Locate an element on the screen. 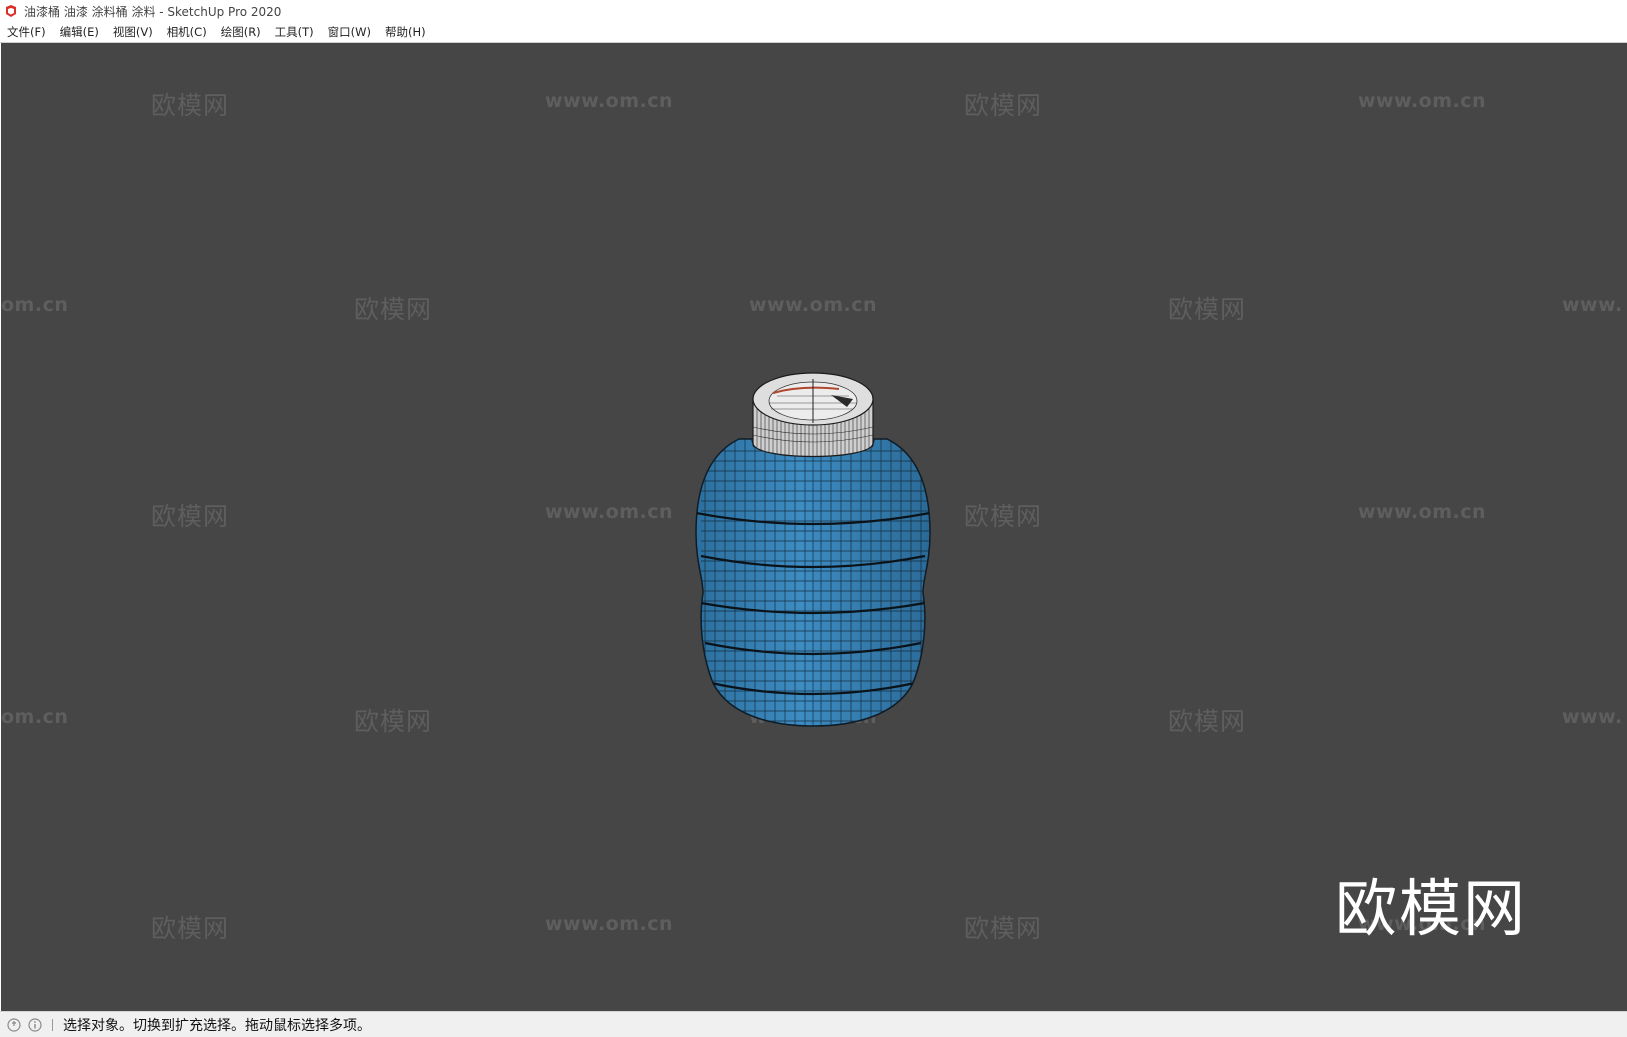 This screenshot has height=1037, width=1627. menu-help: 帮助(H) is located at coordinates (405, 32).